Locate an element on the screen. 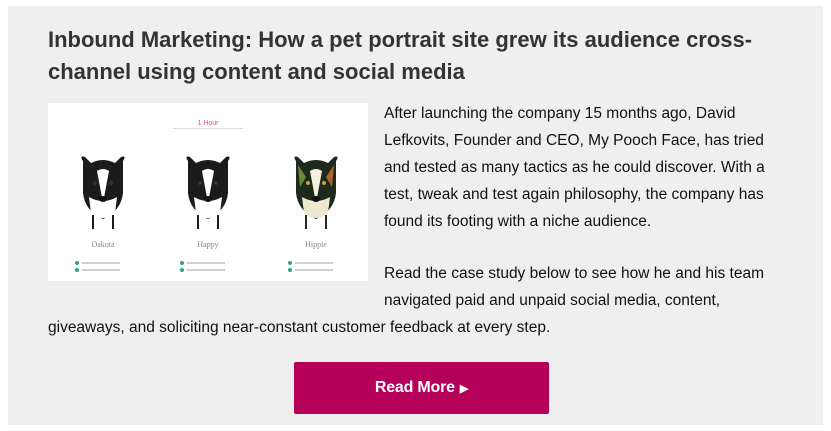 The width and height of the screenshot is (831, 431). pet-name: Happy is located at coordinates (208, 244).